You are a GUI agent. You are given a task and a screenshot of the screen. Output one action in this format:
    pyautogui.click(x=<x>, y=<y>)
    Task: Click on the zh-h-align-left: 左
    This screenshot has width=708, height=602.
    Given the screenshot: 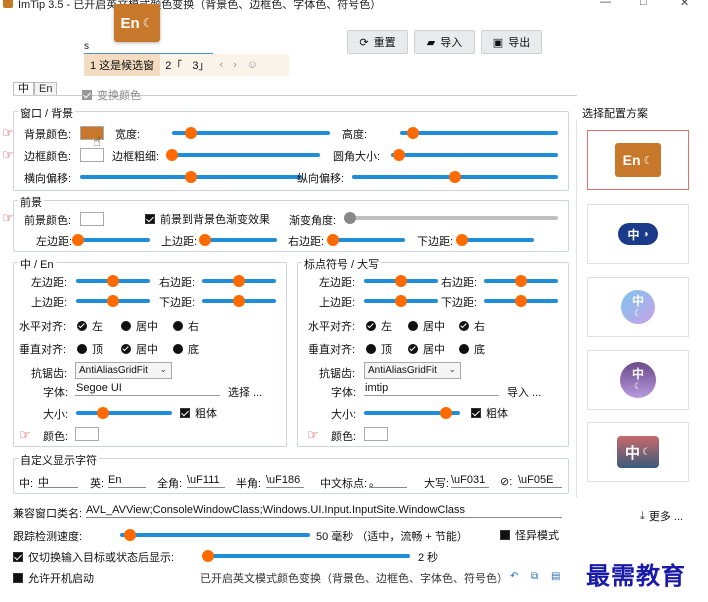 What is the action you would take?
    pyautogui.click(x=90, y=326)
    